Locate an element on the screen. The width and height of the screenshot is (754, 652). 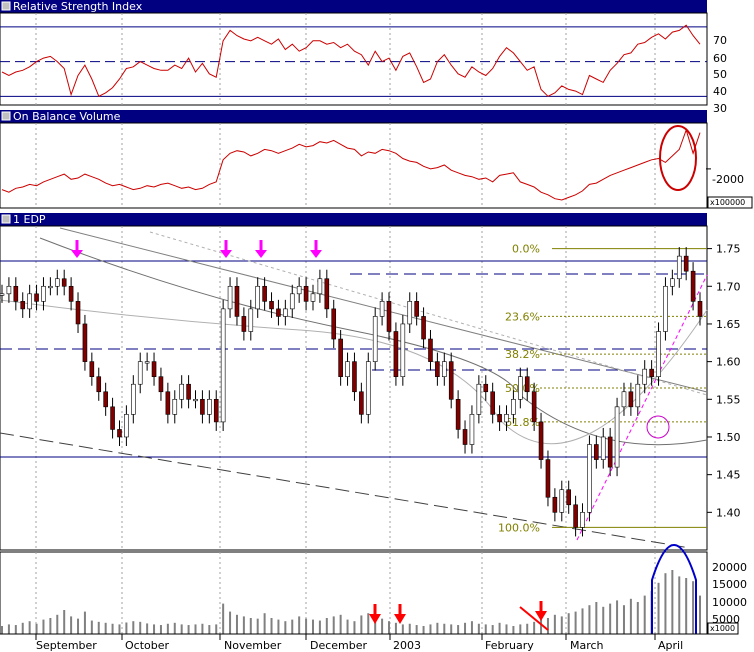
rsi-tick-30: 30 is located at coordinates (720, 108).